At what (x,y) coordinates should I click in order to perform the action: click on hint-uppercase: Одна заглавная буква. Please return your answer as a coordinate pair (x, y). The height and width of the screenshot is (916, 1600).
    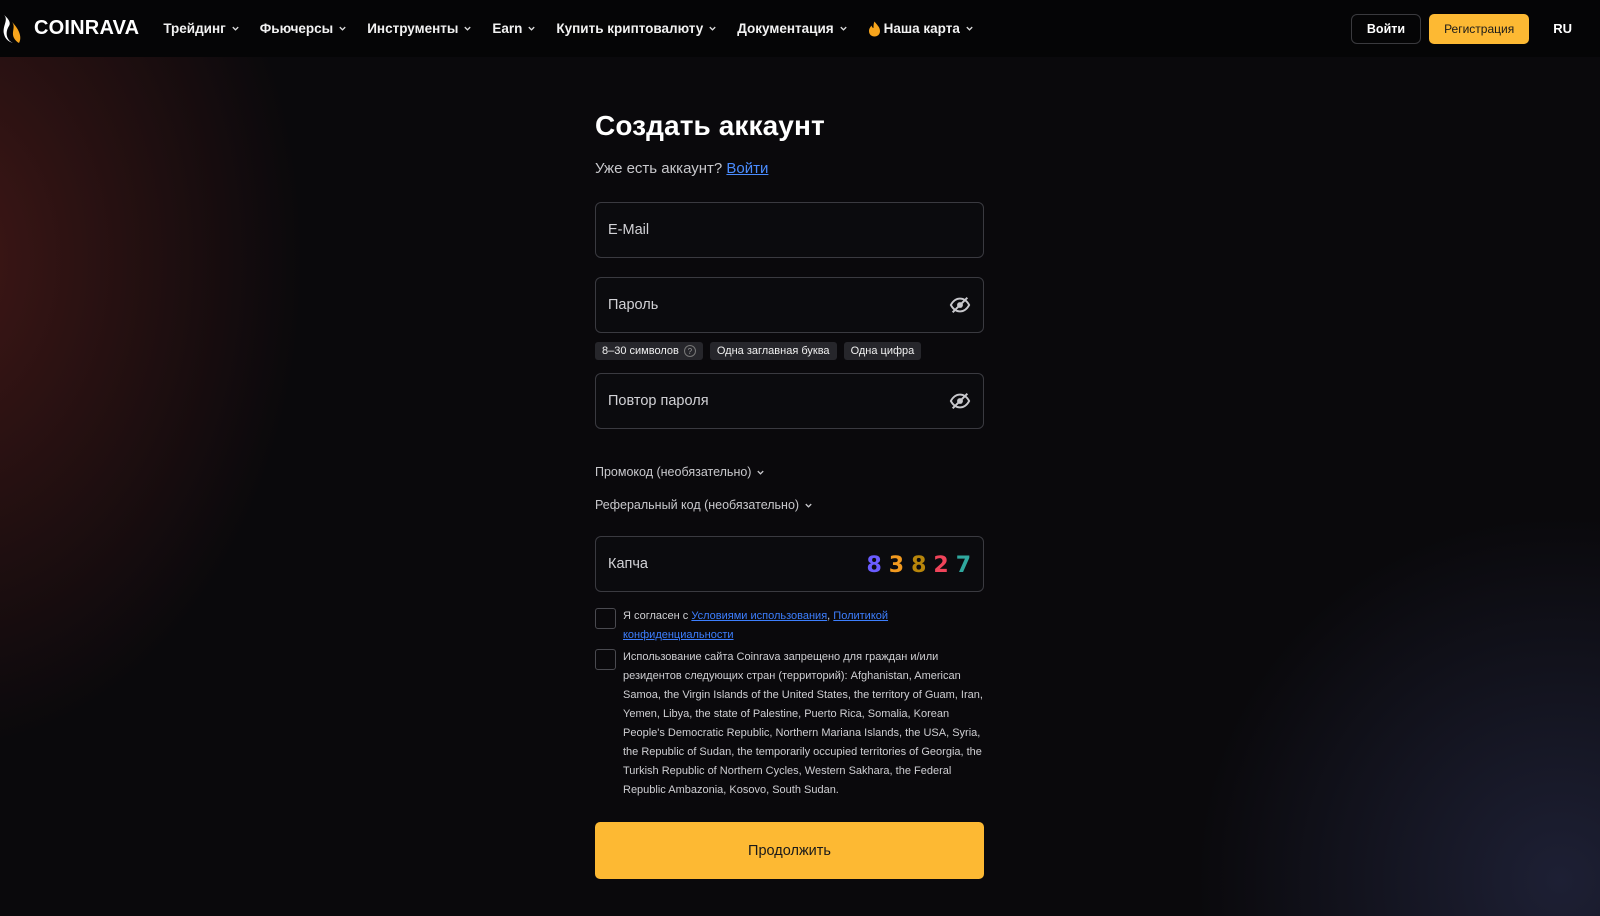
    Looking at the image, I should click on (773, 351).